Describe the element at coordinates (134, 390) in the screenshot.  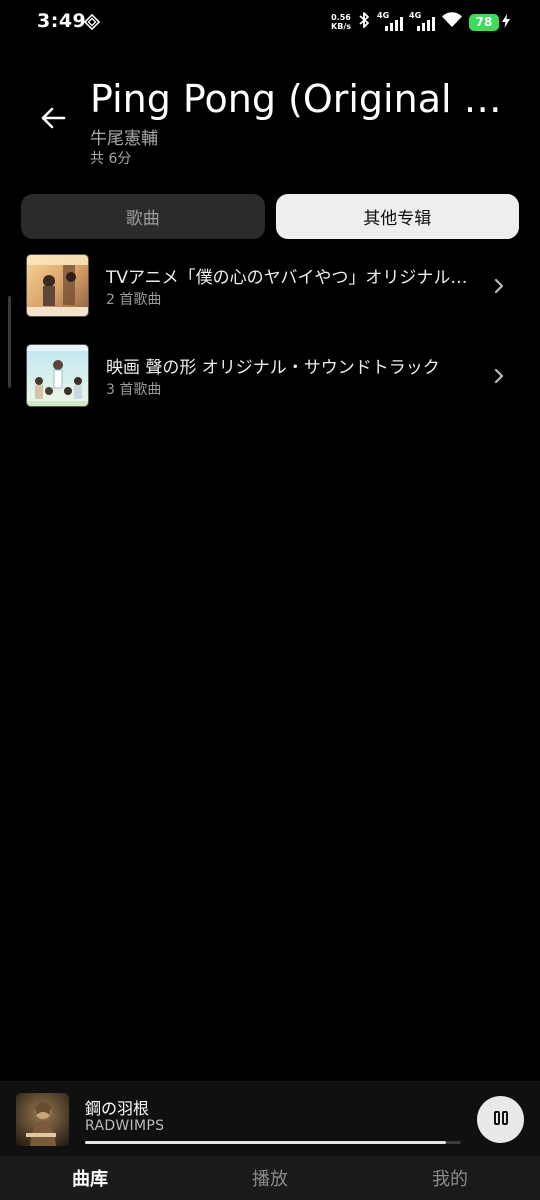
I see `album-song-count: 3 首歌曲` at that location.